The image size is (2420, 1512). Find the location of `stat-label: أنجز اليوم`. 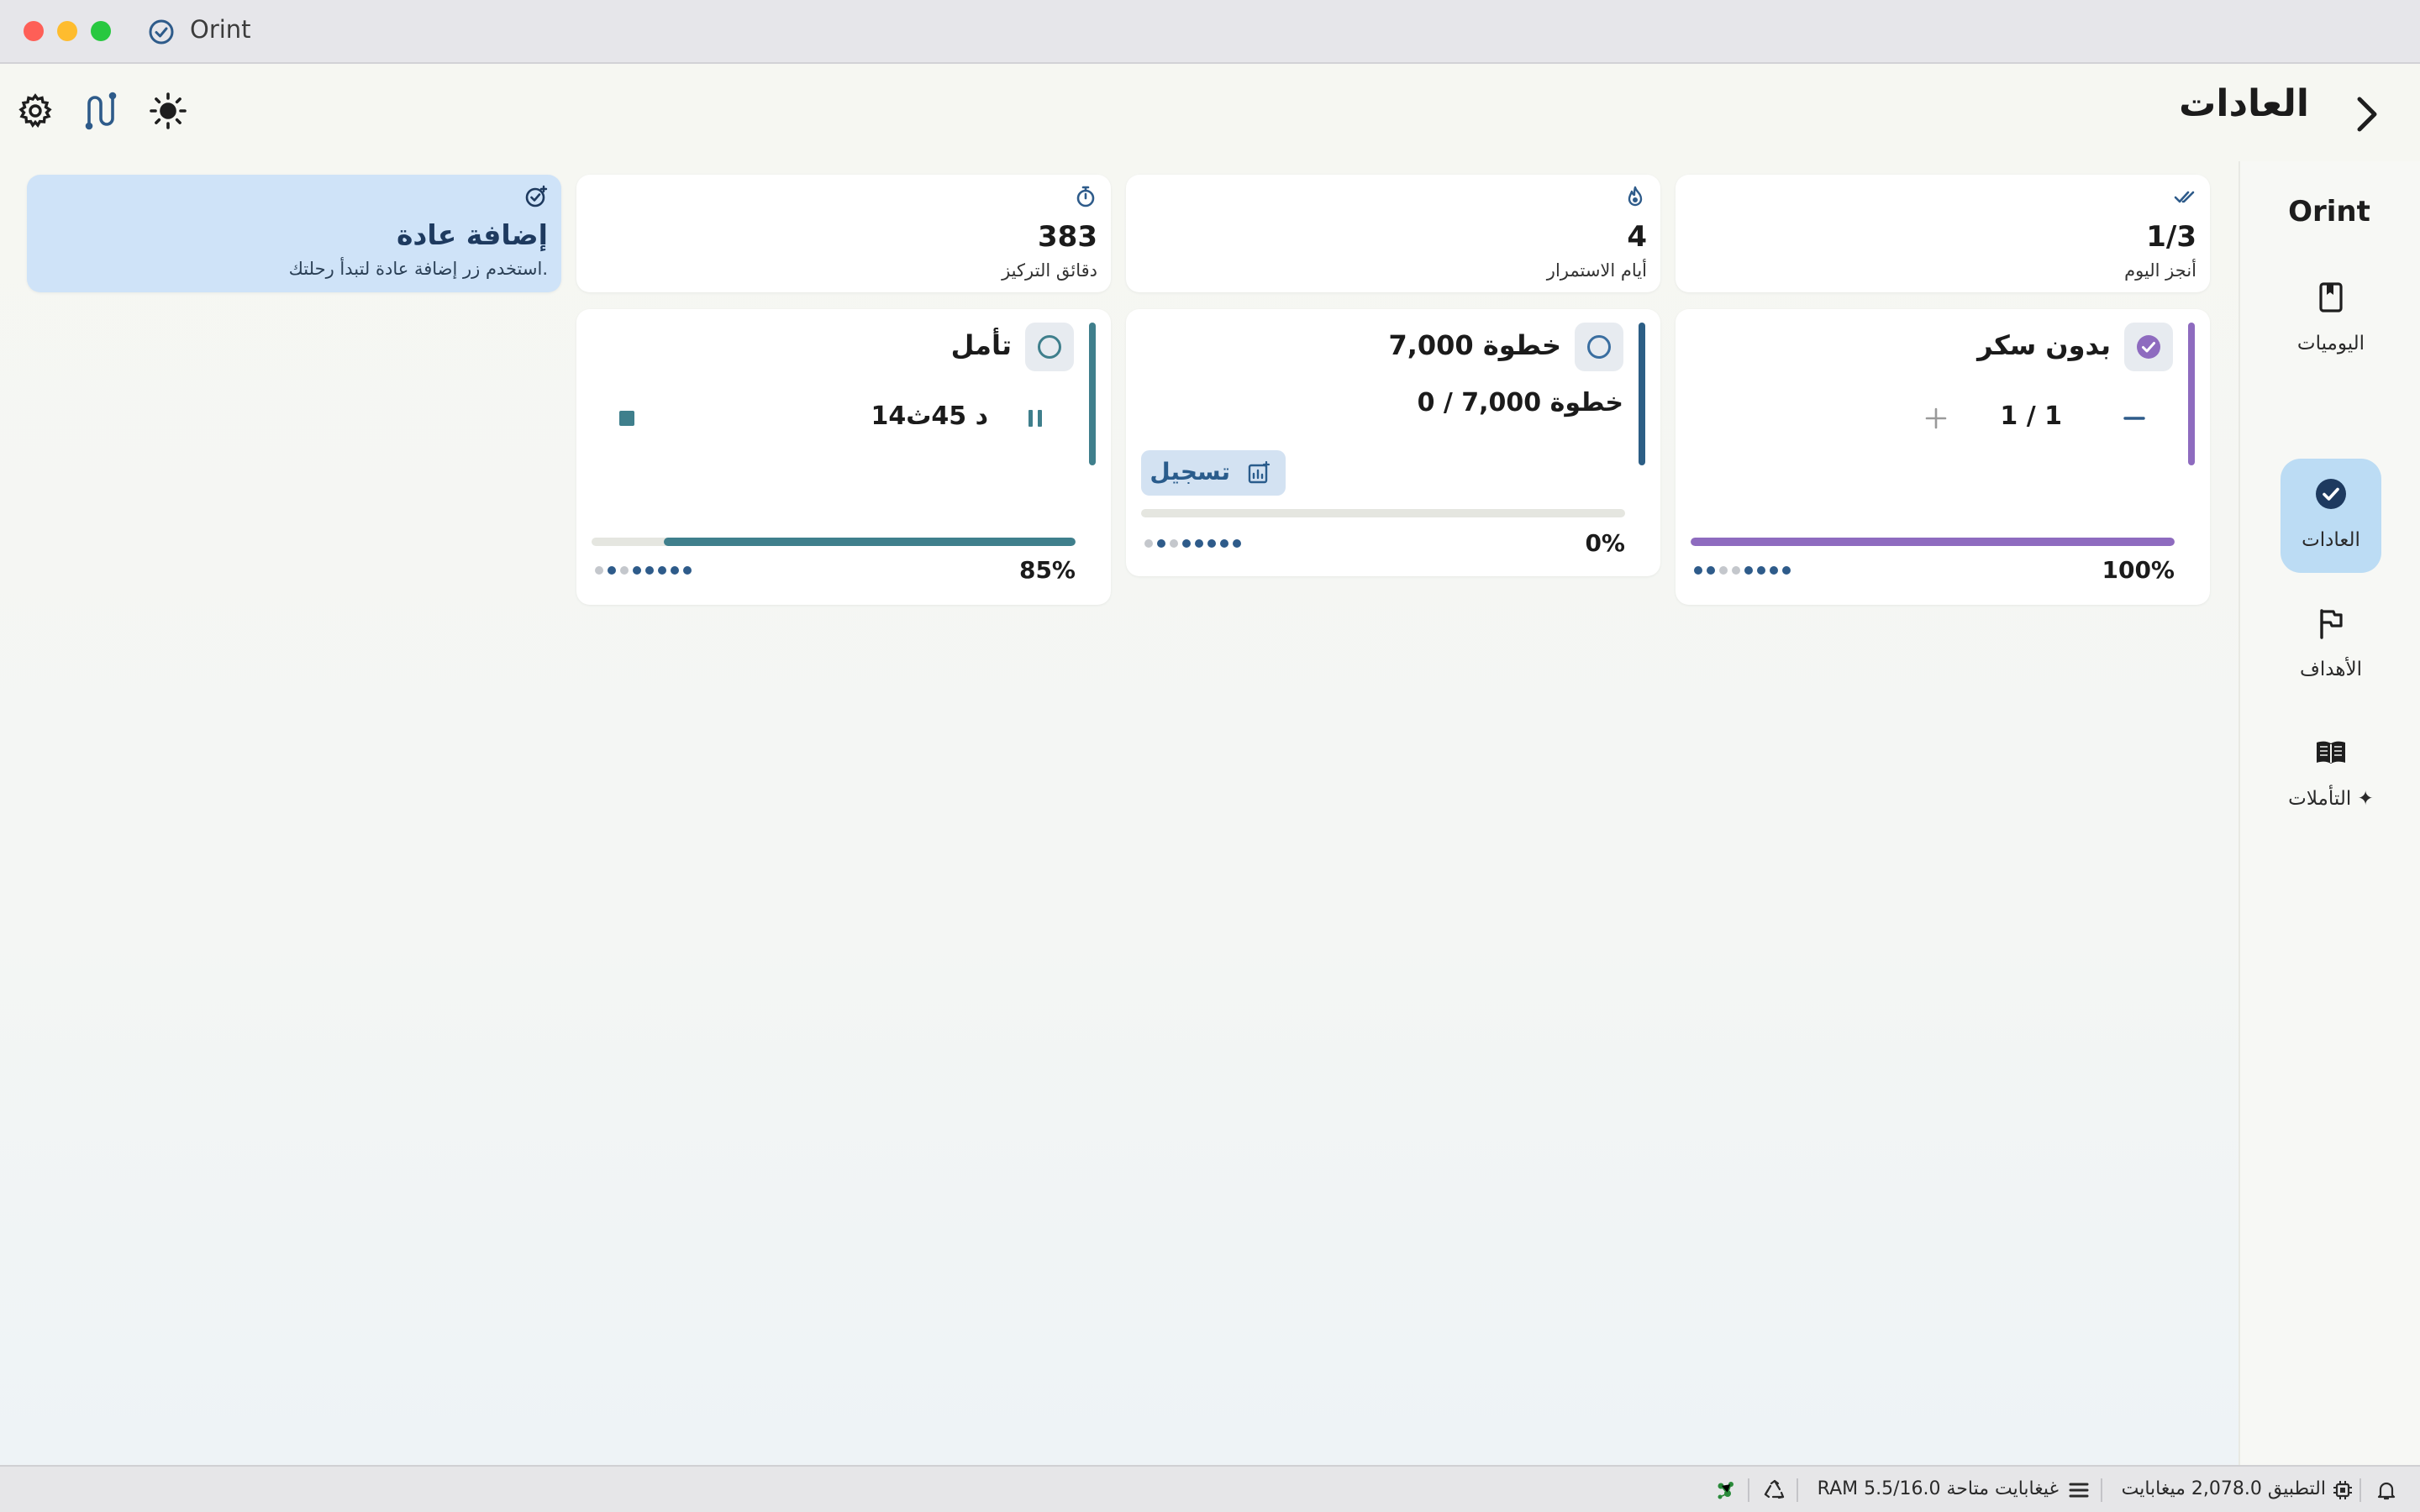

stat-label: أنجز اليوم is located at coordinates (2160, 270).